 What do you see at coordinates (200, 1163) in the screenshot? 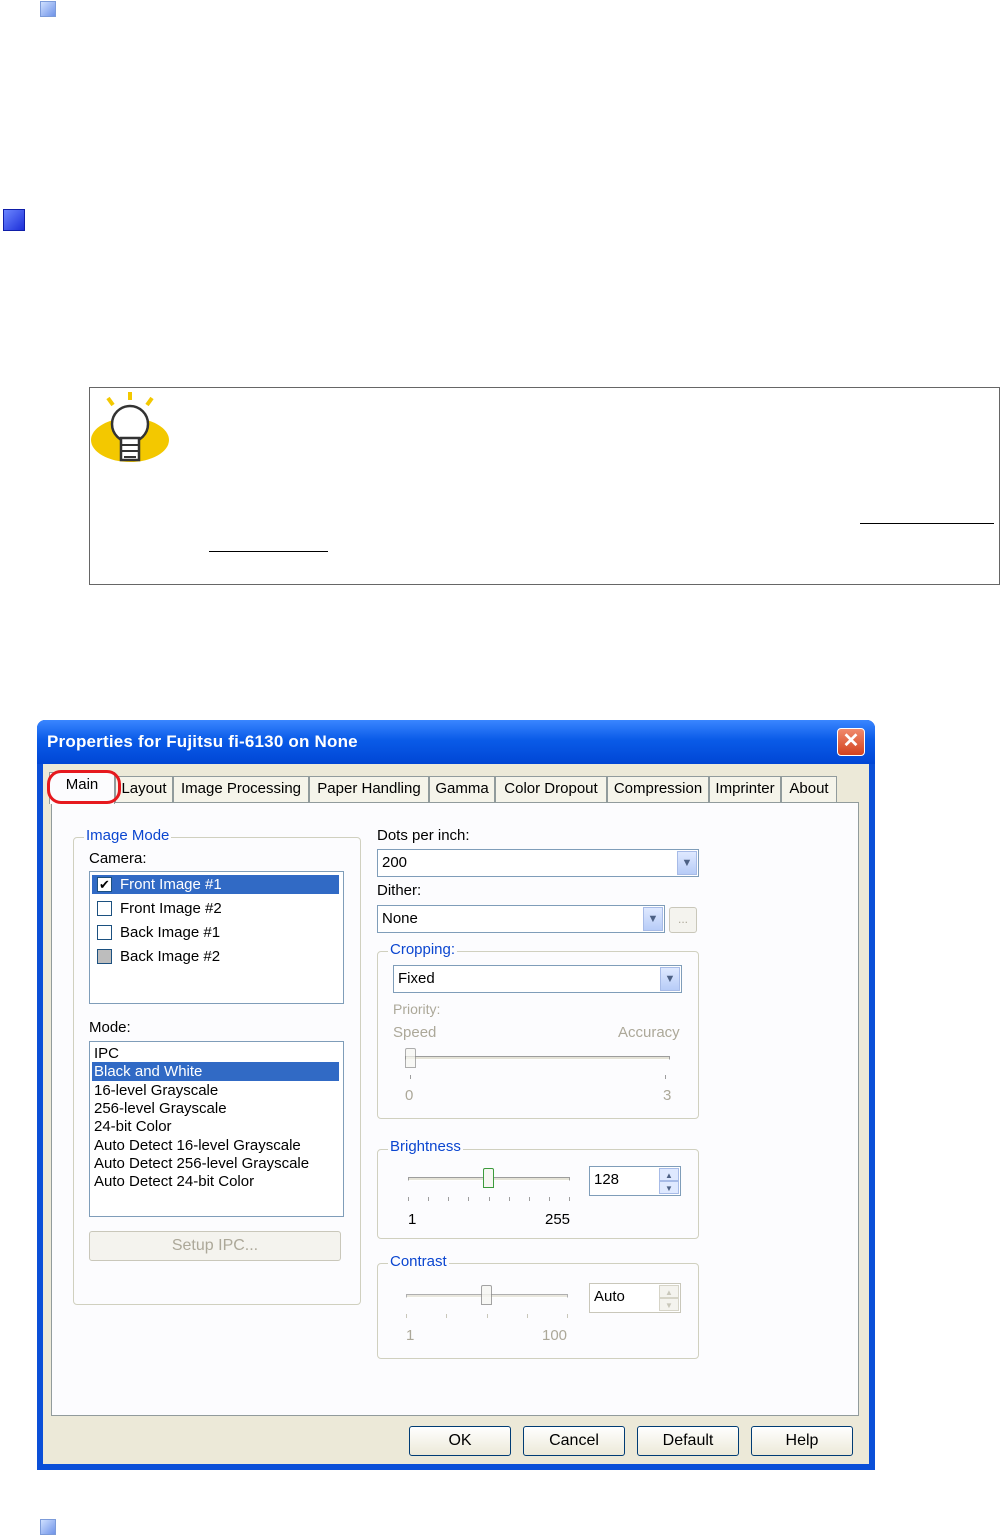
I see `mode-row: Auto Detect 256-level Grayscale` at bounding box center [200, 1163].